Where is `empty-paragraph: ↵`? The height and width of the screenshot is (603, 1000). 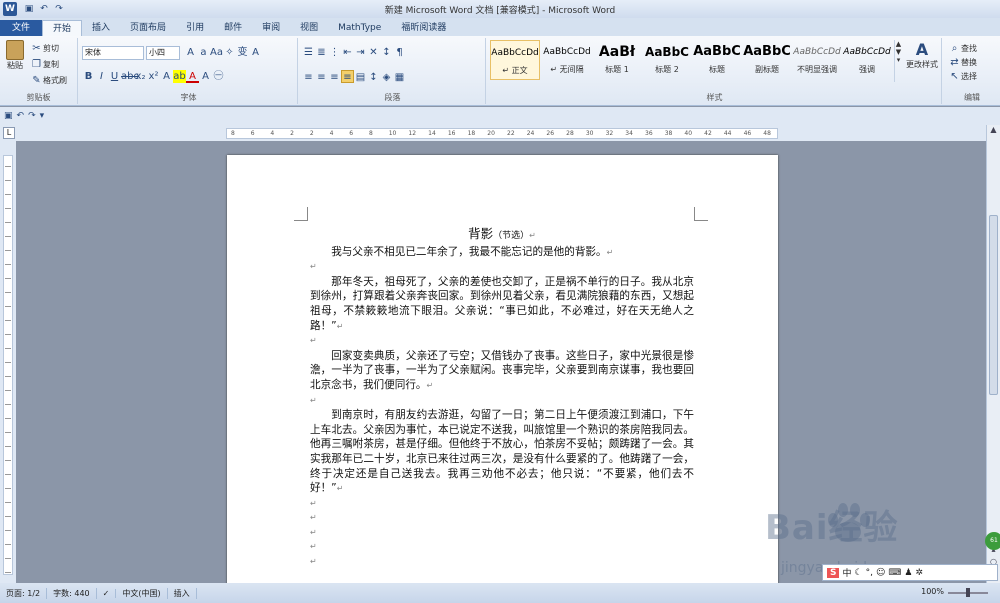 empty-paragraph: ↵ is located at coordinates (313, 547).